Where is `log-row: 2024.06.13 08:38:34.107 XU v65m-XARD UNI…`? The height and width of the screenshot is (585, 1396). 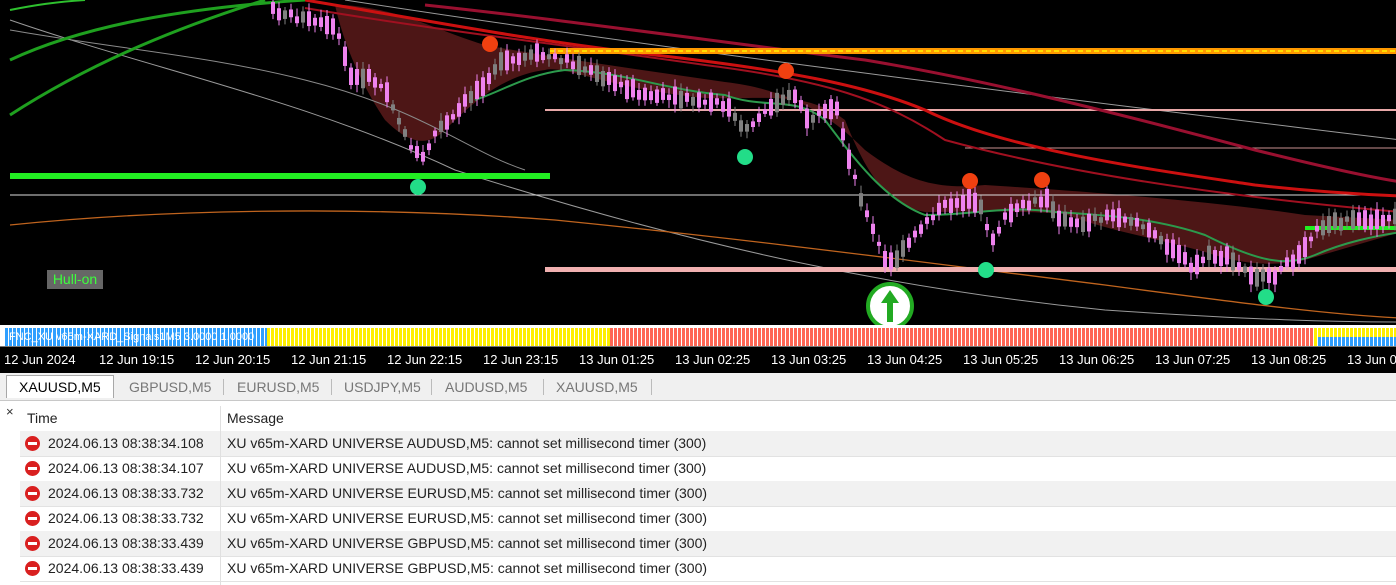
log-row: 2024.06.13 08:38:34.107 XU v65m-XARD UNI… is located at coordinates (708, 469).